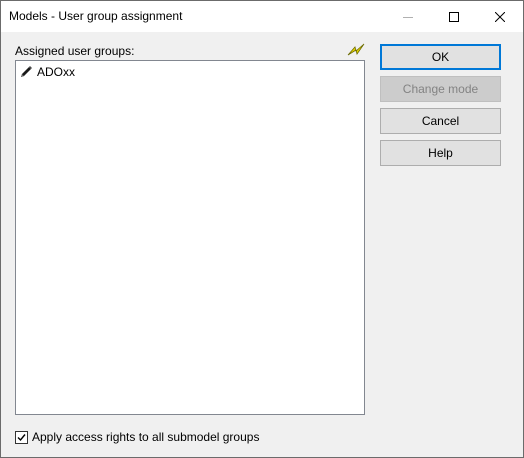 Image resolution: width=524 pixels, height=458 pixels. I want to click on minimize-icon, so click(408, 17).